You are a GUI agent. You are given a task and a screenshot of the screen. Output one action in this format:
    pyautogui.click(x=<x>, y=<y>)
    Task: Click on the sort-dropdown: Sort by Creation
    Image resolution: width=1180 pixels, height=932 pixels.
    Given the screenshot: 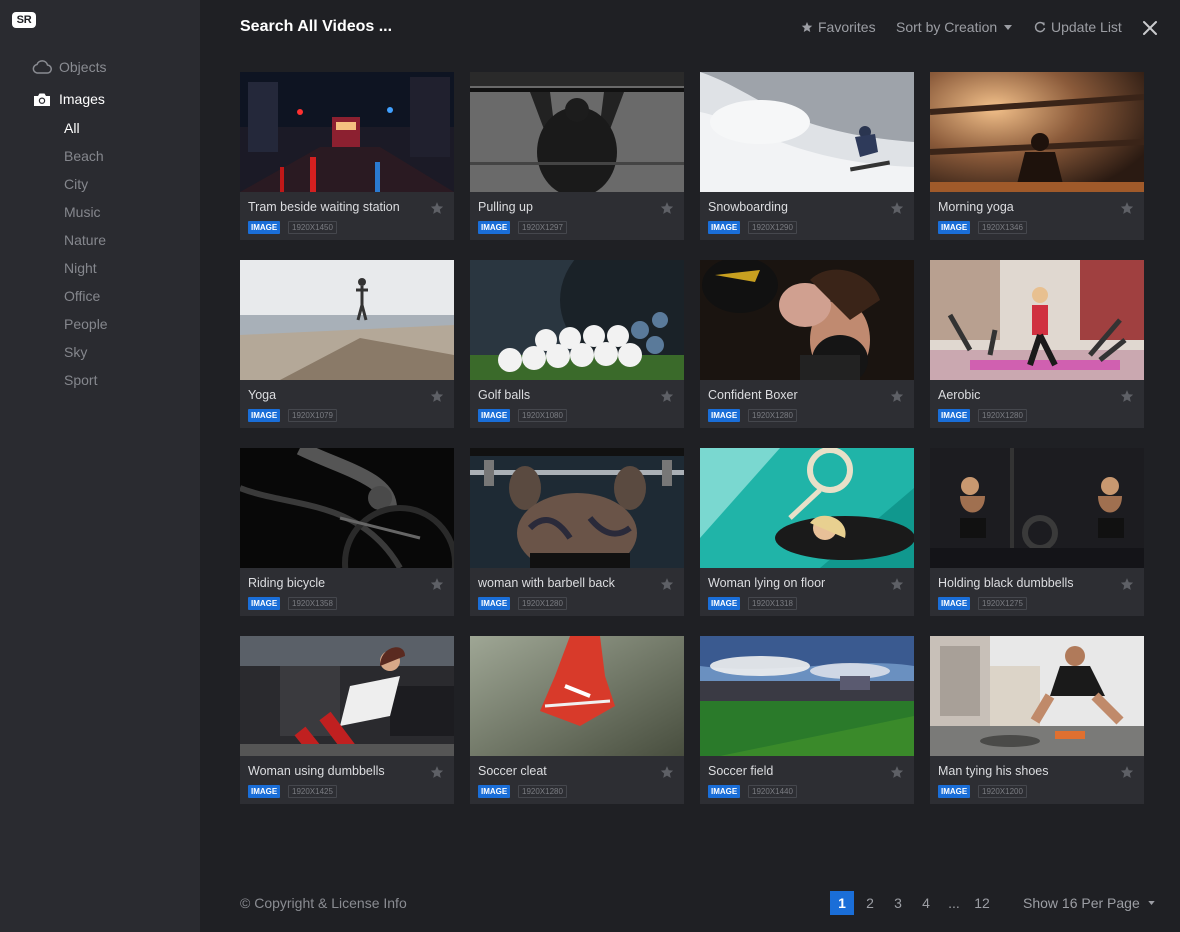 What is the action you would take?
    pyautogui.click(x=954, y=27)
    